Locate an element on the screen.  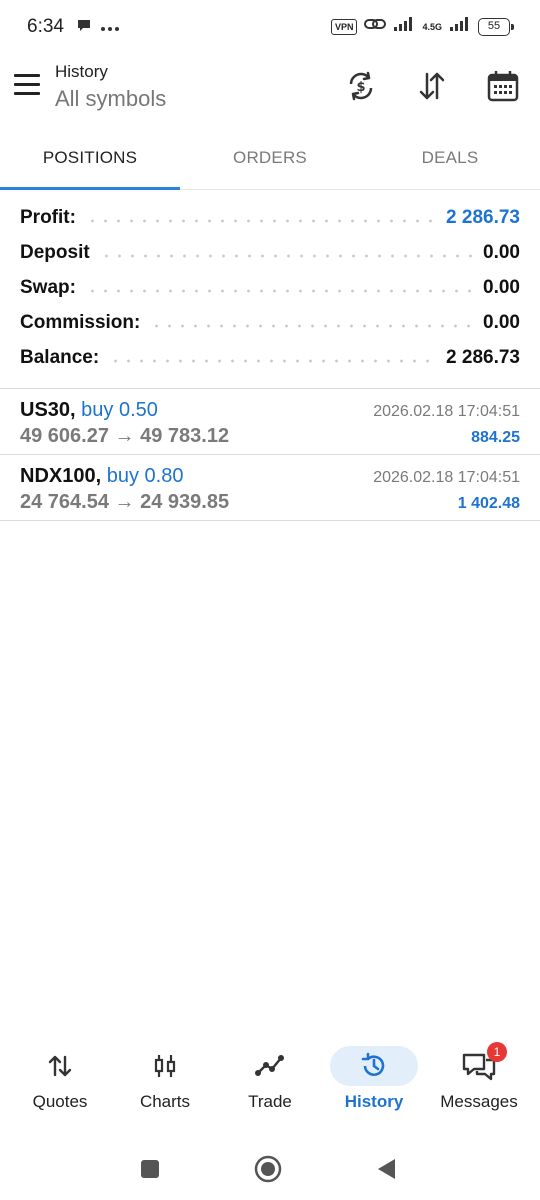
position-profit: 1 402.48 is located at coordinates (488, 503).